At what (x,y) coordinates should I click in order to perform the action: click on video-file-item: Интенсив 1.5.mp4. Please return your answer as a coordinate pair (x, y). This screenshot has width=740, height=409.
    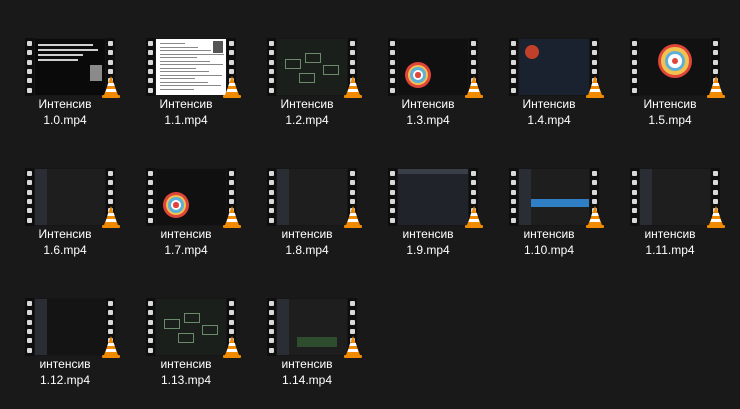
    Looking at the image, I should click on (670, 84).